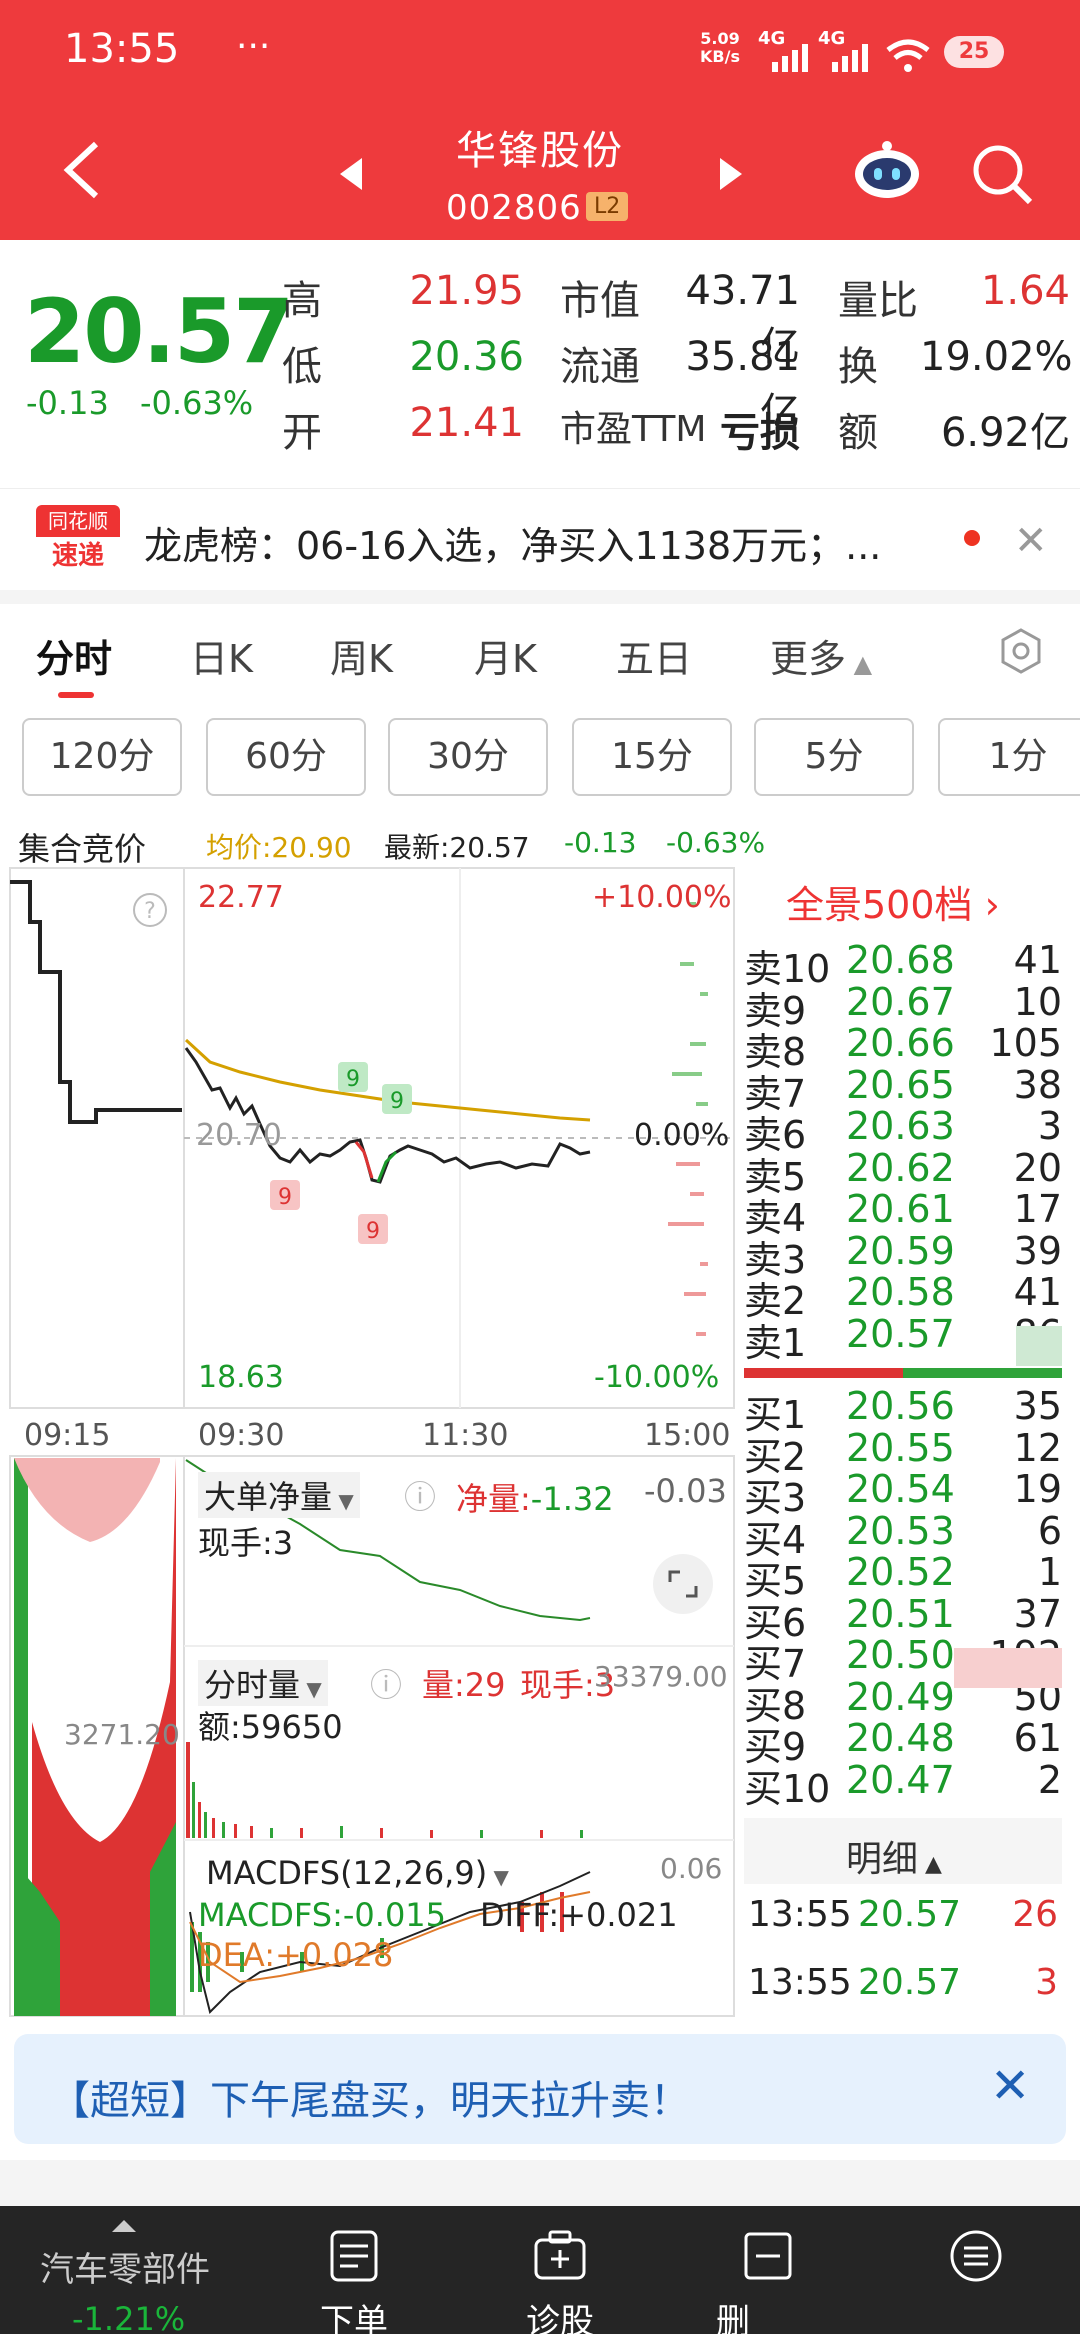  Describe the element at coordinates (787, 1788) in the screenshot. I see `bid-label: 买10` at that location.